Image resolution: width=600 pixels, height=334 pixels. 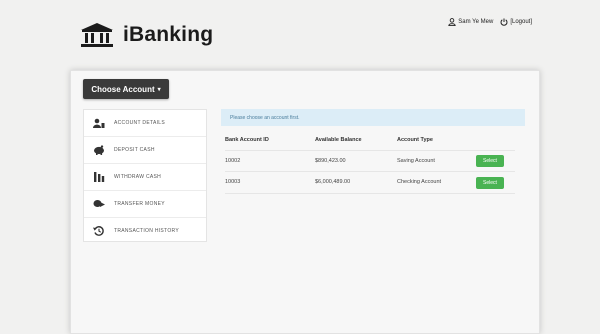 I want to click on chevron-down-icon: ▾, so click(x=159, y=89).